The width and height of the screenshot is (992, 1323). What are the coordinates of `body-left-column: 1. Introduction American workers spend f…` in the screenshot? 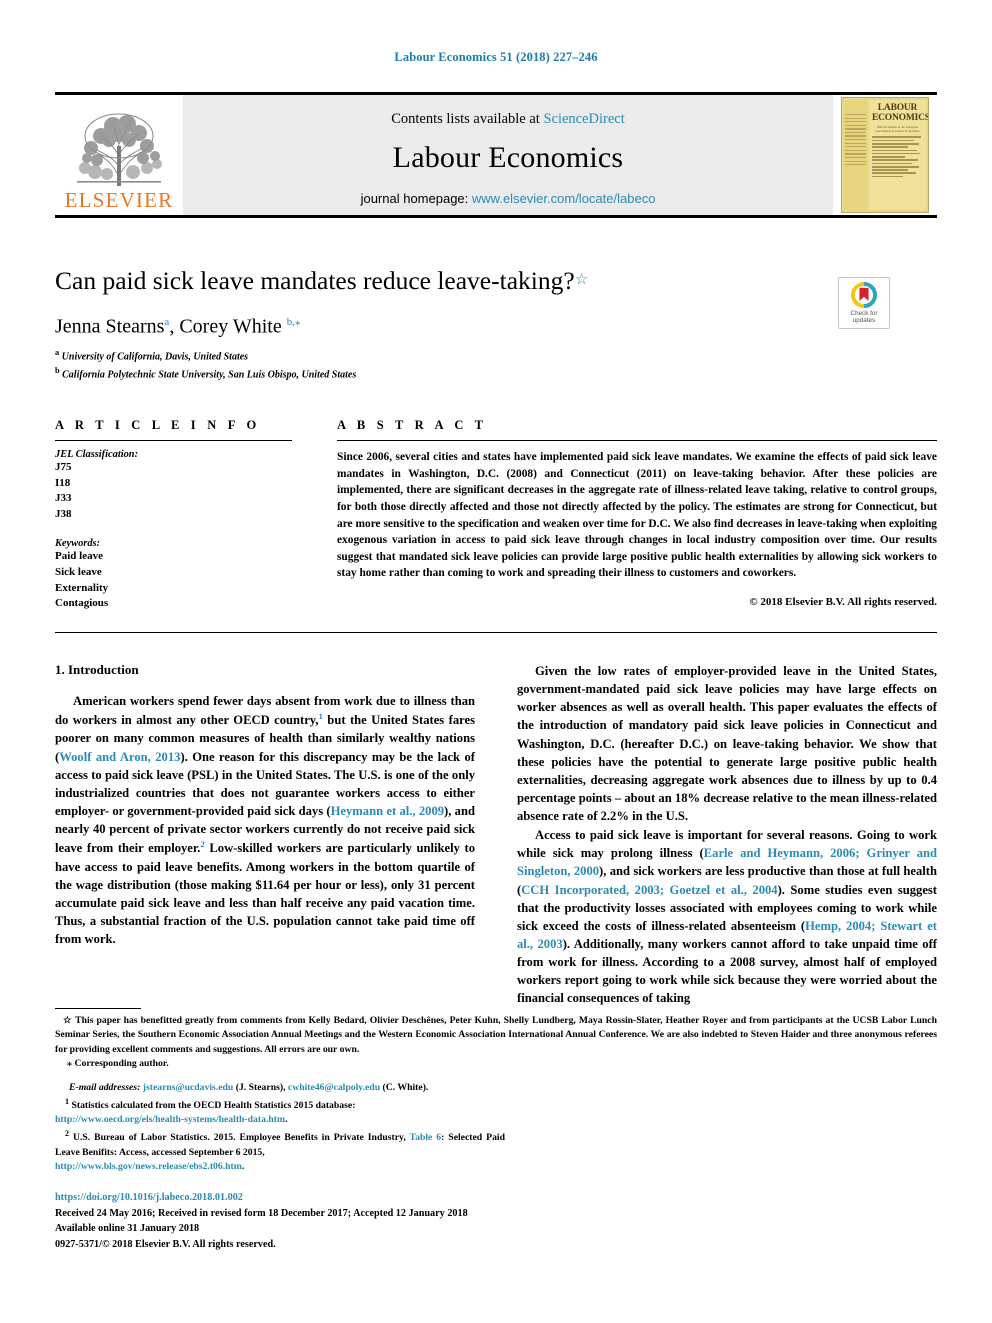 It's located at (265, 835).